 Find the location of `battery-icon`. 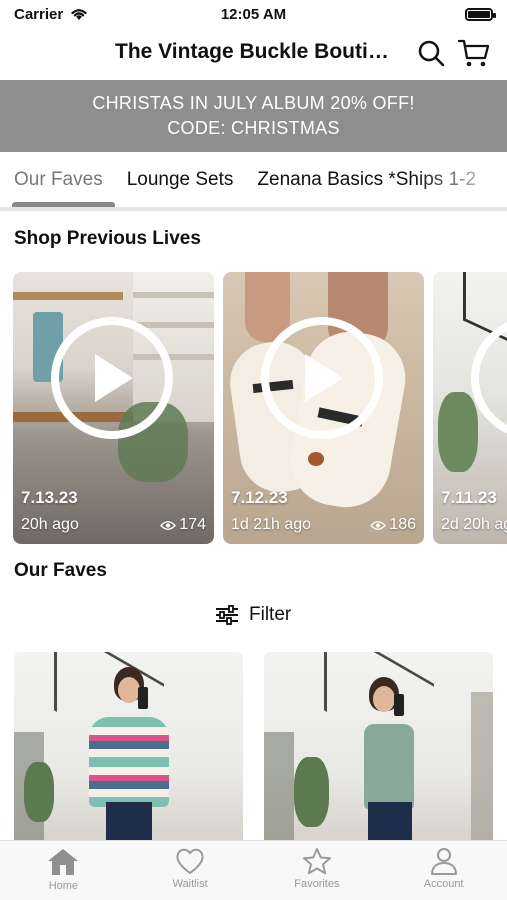

battery-icon is located at coordinates (480, 14).